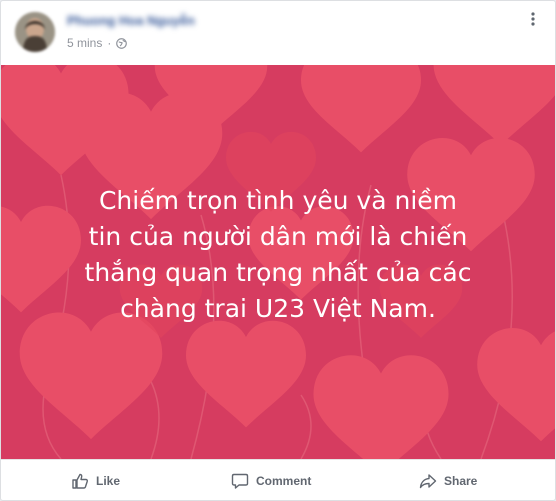  I want to click on comment-label: Comment, so click(284, 480).